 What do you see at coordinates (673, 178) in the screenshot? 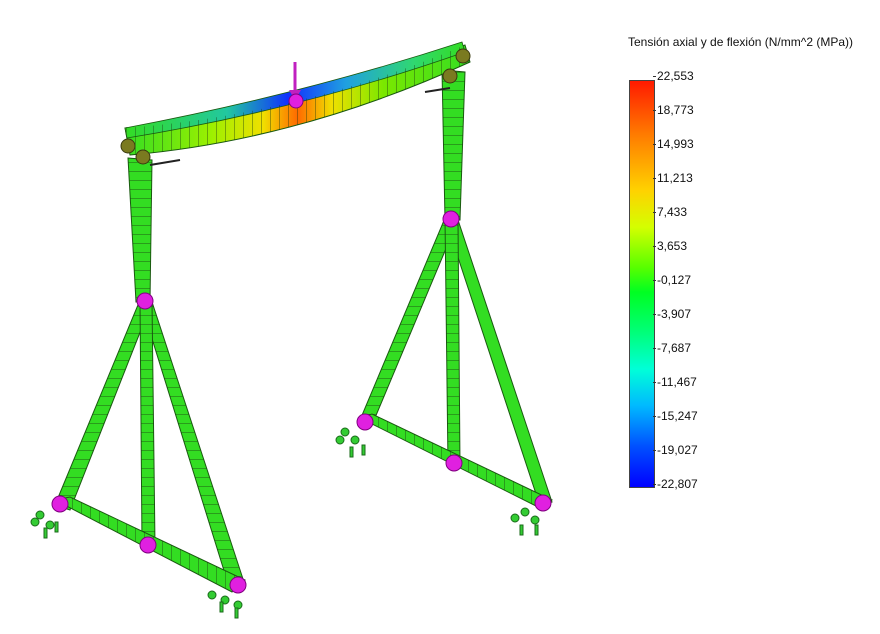
I see `legend-tick-label: 11,213` at bounding box center [673, 178].